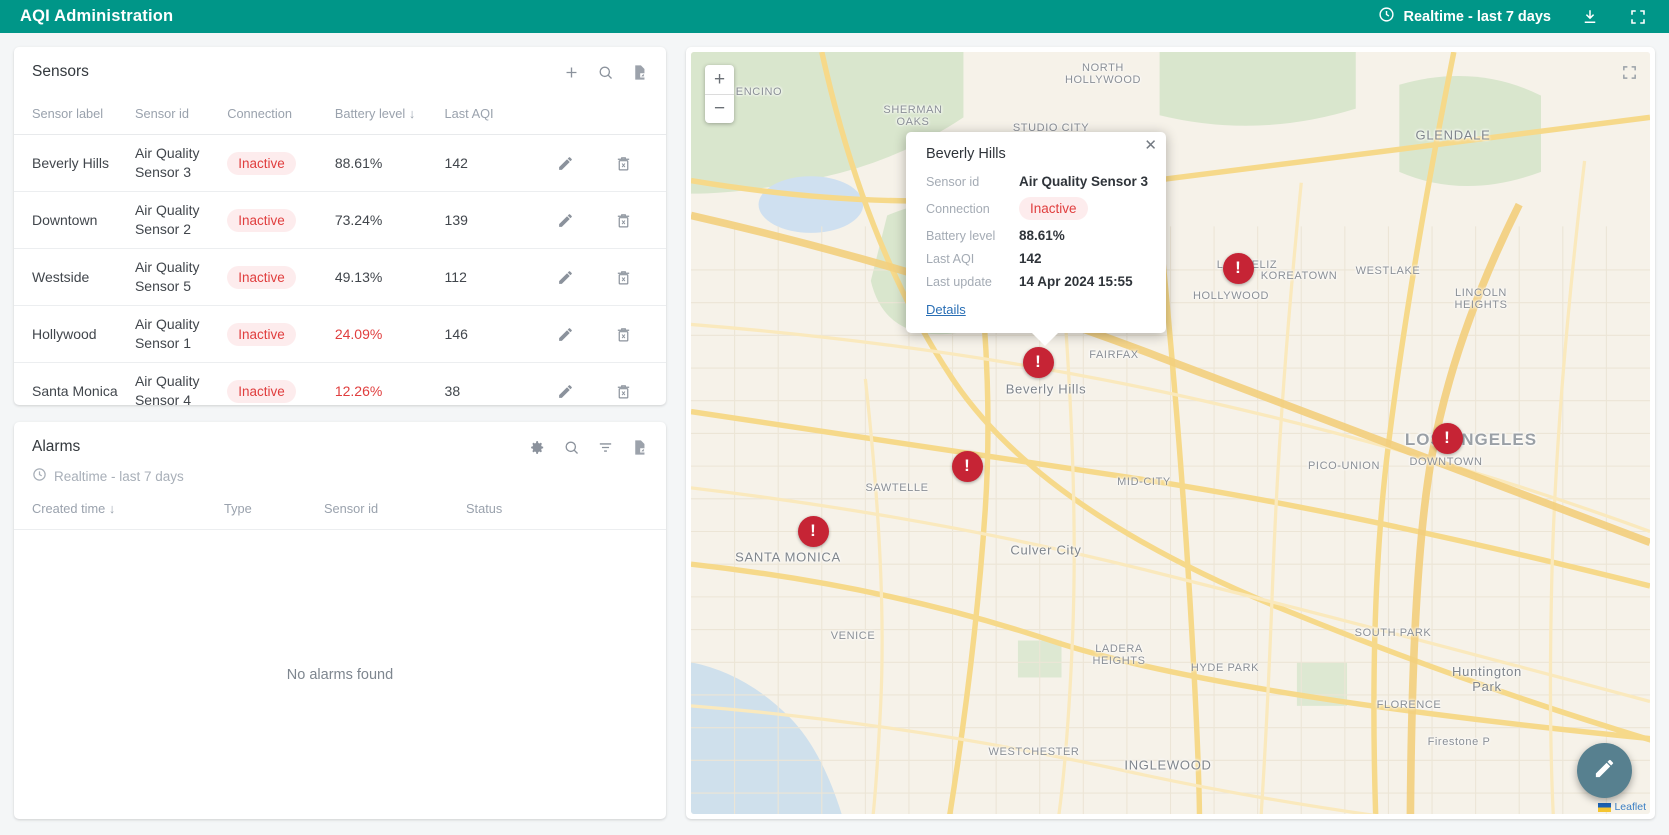 The image size is (1669, 835). Describe the element at coordinates (958, 208) in the screenshot. I see `popup-row-key: Connection` at that location.